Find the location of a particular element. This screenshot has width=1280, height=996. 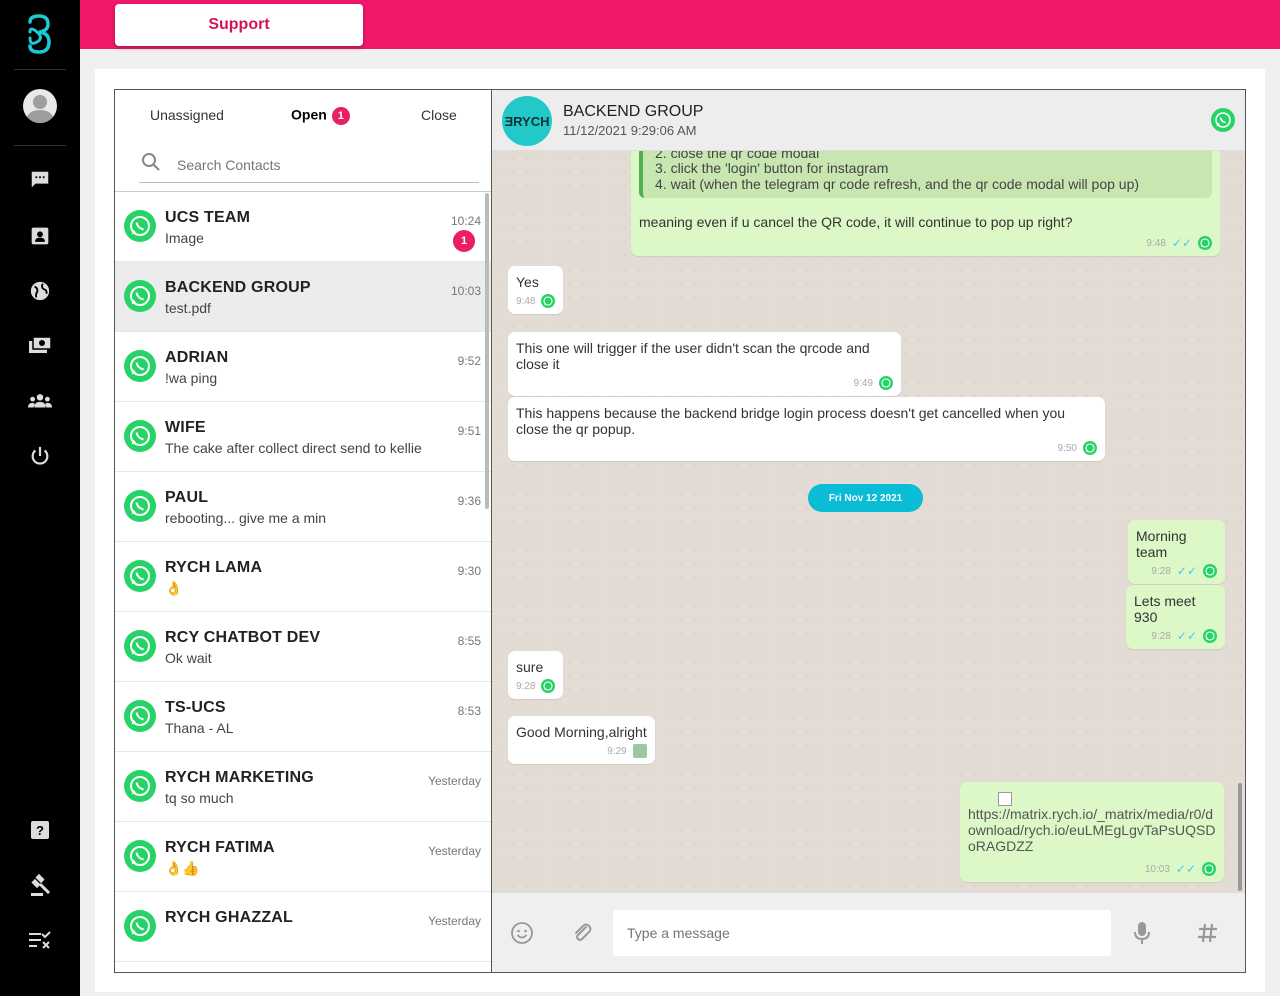

message-meta: 9:29 is located at coordinates (581, 751).